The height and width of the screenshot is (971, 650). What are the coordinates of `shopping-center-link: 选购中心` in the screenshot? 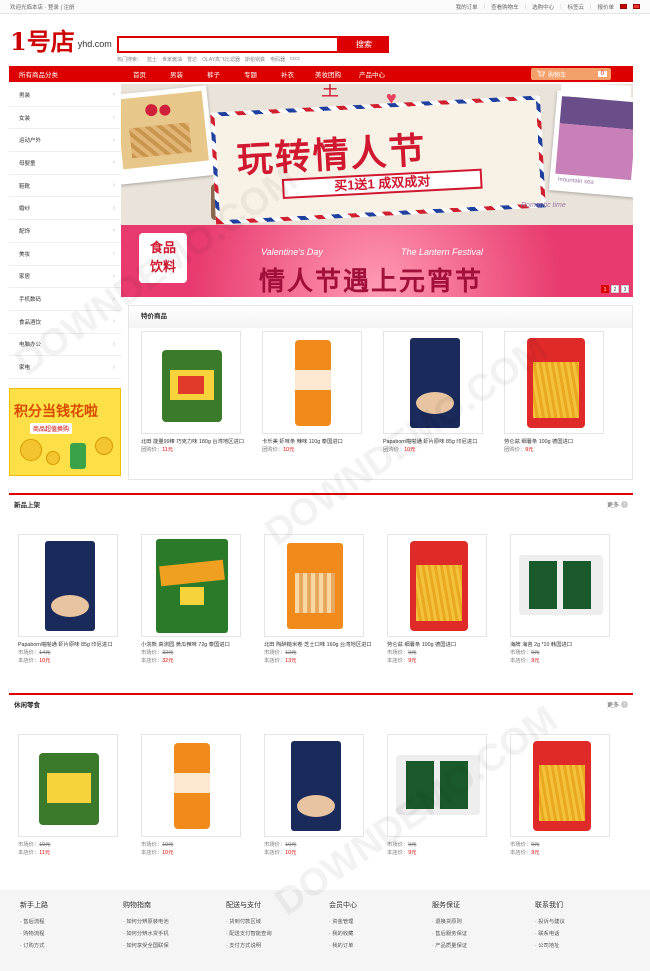 It's located at (543, 7).